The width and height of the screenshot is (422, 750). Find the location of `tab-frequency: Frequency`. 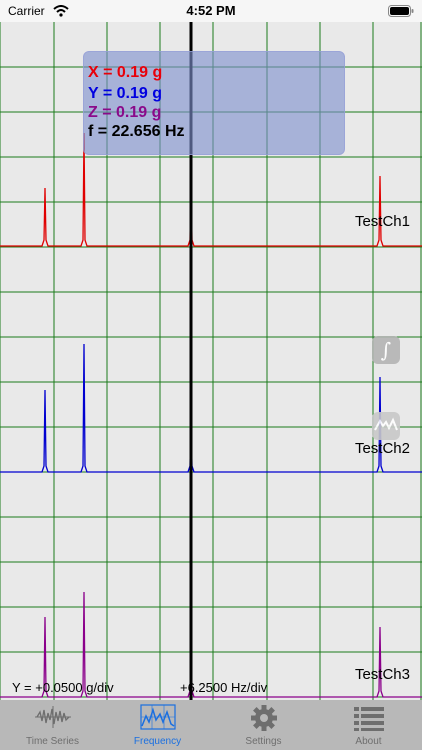

tab-frequency: Frequency is located at coordinates (157, 725).